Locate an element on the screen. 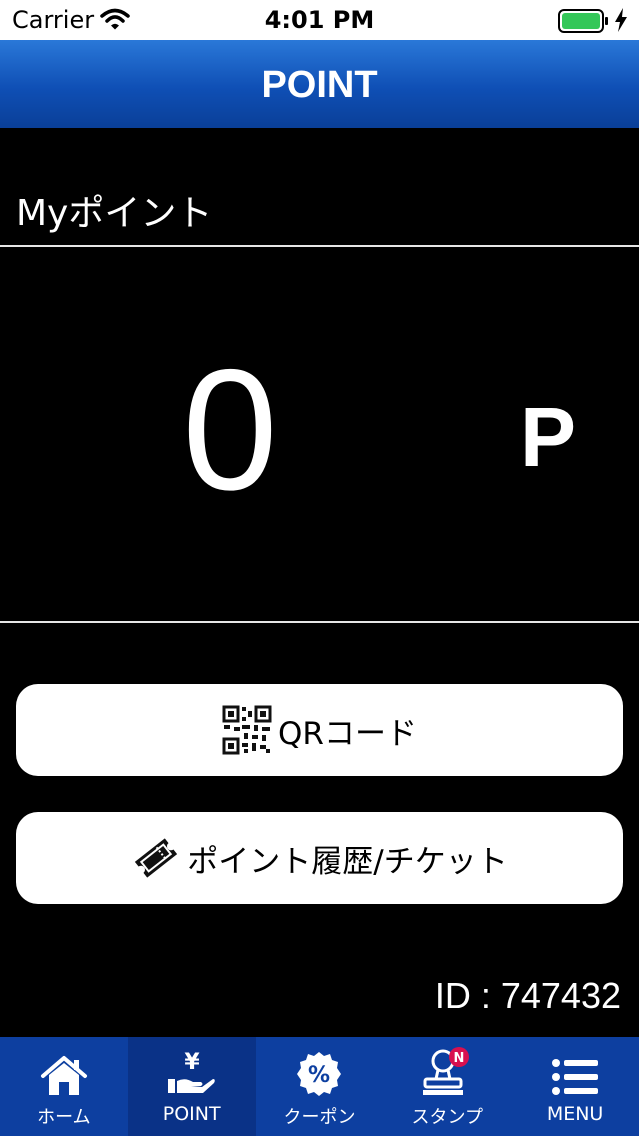  navigation-bar: POINT is located at coordinates (319, 84).